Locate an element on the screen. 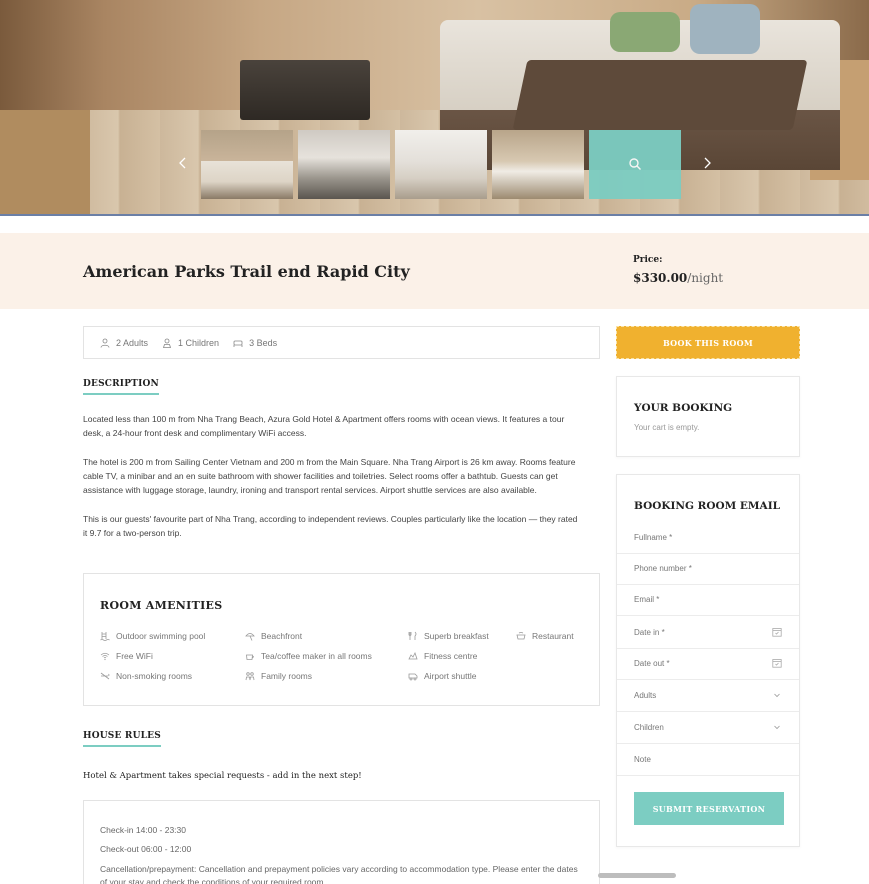  date-out-placeholder: Date out * is located at coordinates (652, 663).